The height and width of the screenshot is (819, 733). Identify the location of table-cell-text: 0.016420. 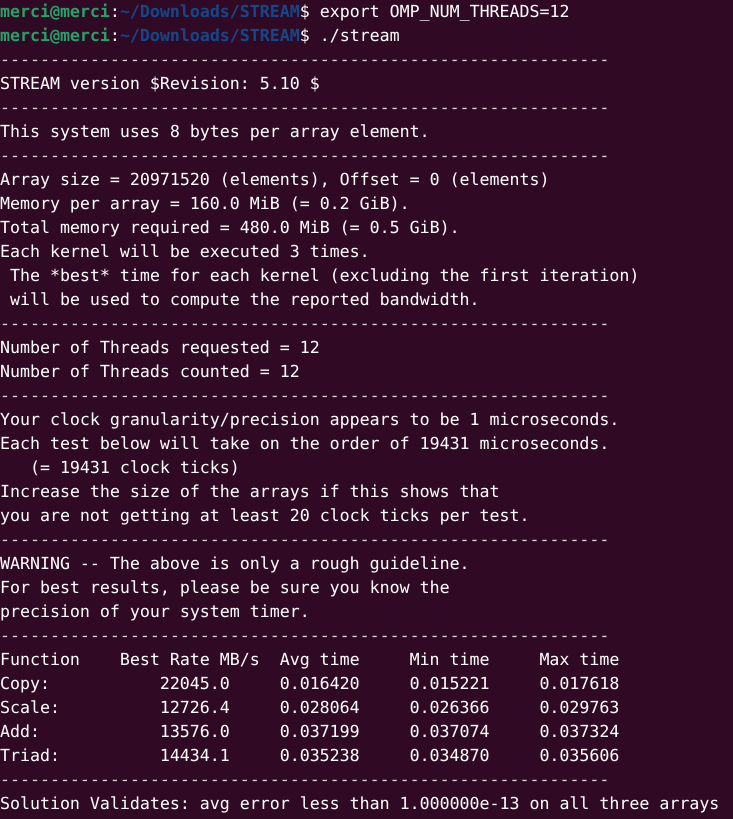
(320, 684).